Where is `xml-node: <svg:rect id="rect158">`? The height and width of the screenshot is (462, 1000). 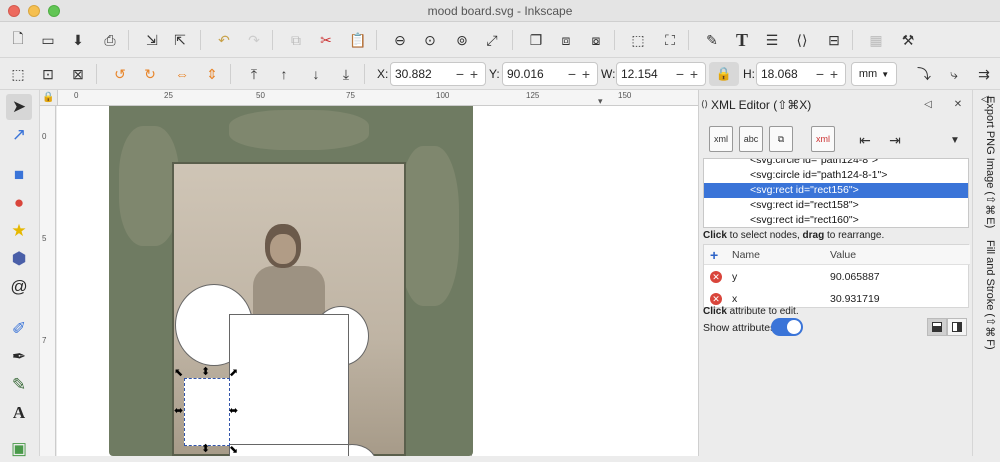 xml-node: <svg:rect id="rect158"> is located at coordinates (836, 205).